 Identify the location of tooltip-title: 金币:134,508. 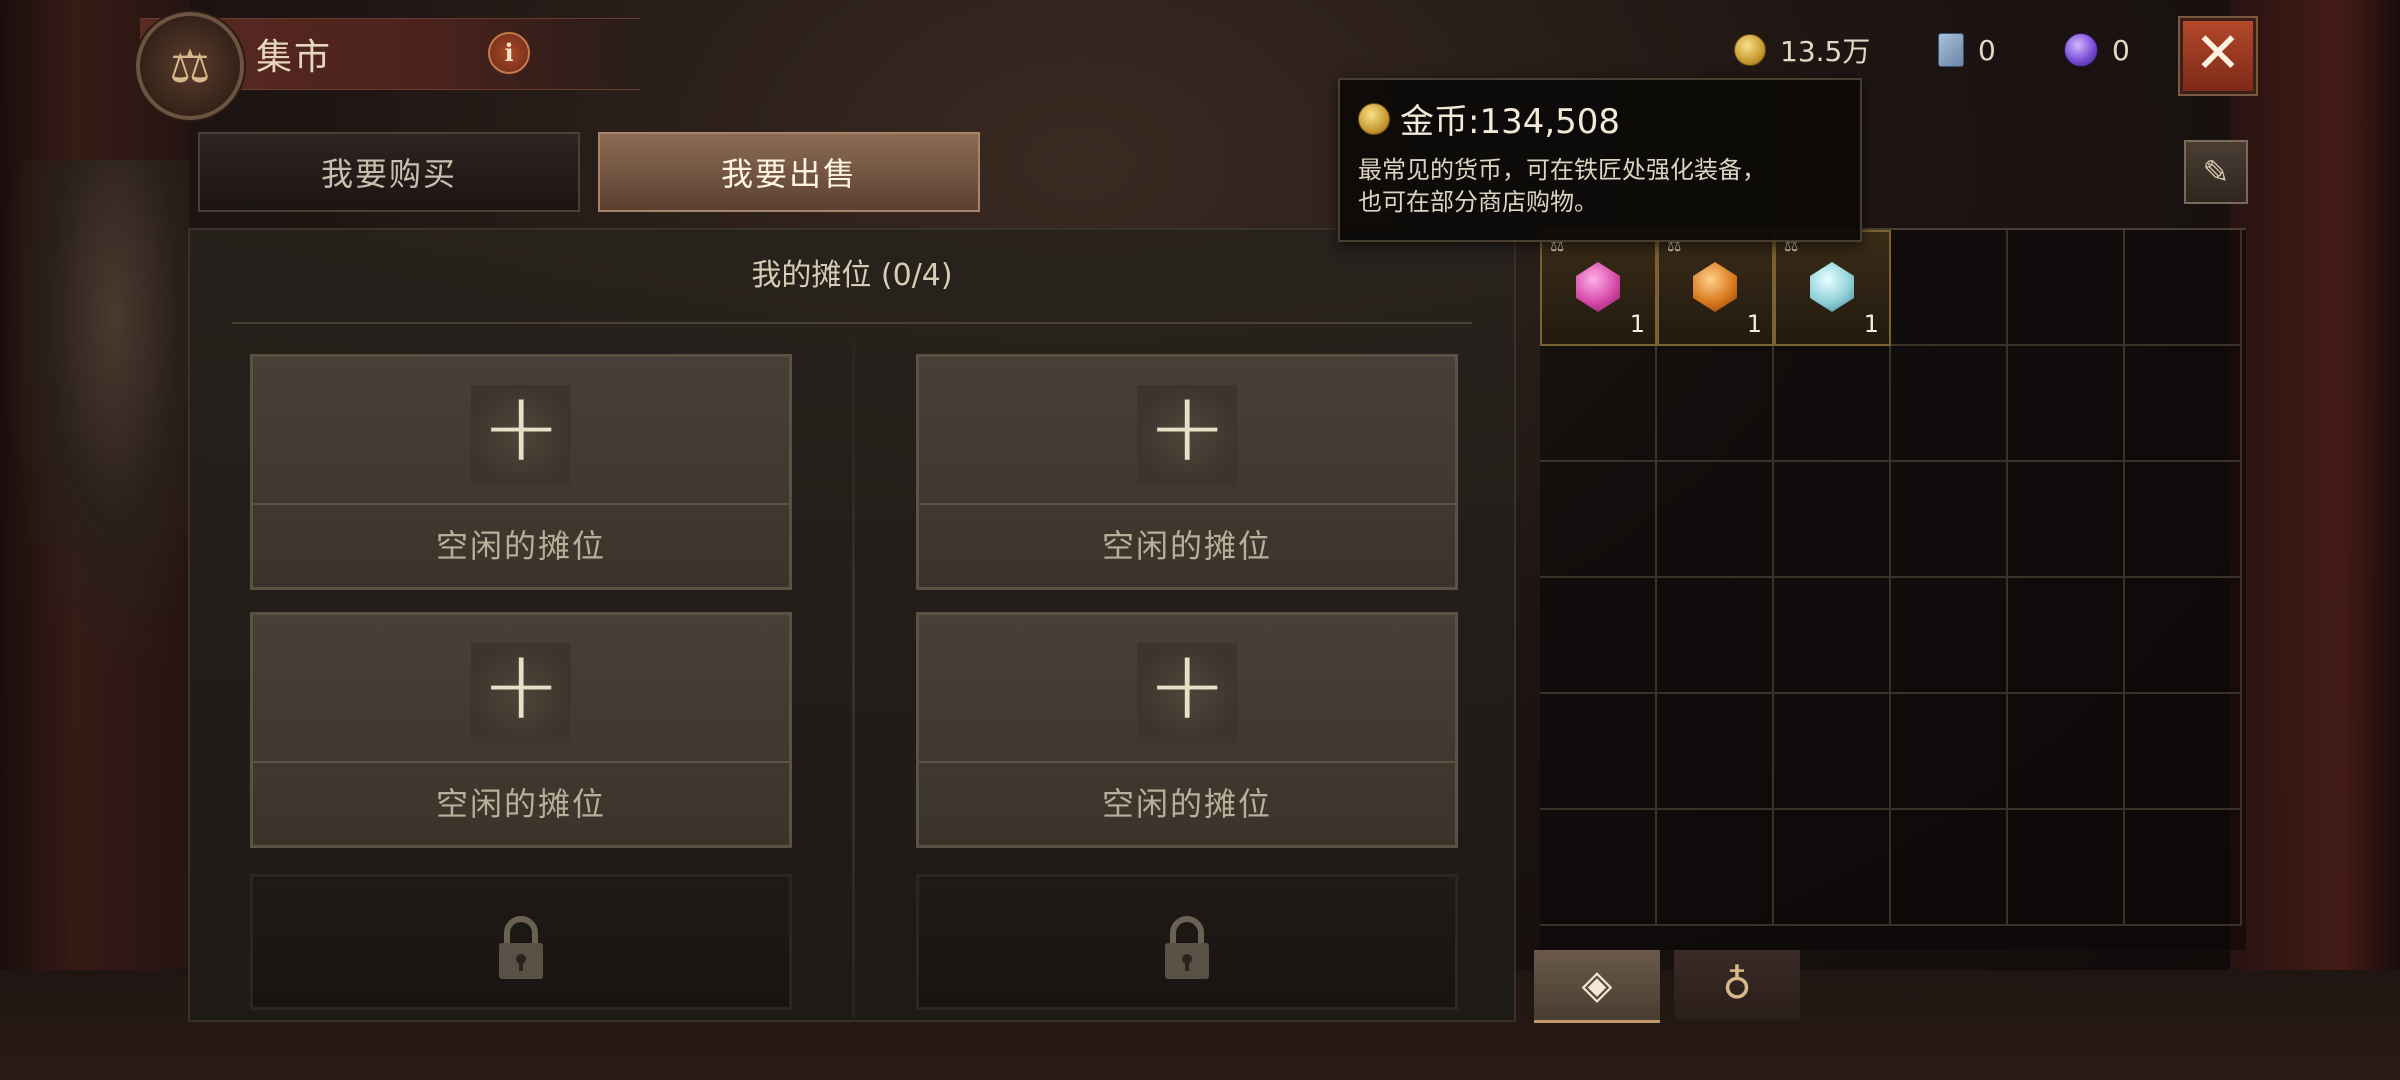
(1489, 118).